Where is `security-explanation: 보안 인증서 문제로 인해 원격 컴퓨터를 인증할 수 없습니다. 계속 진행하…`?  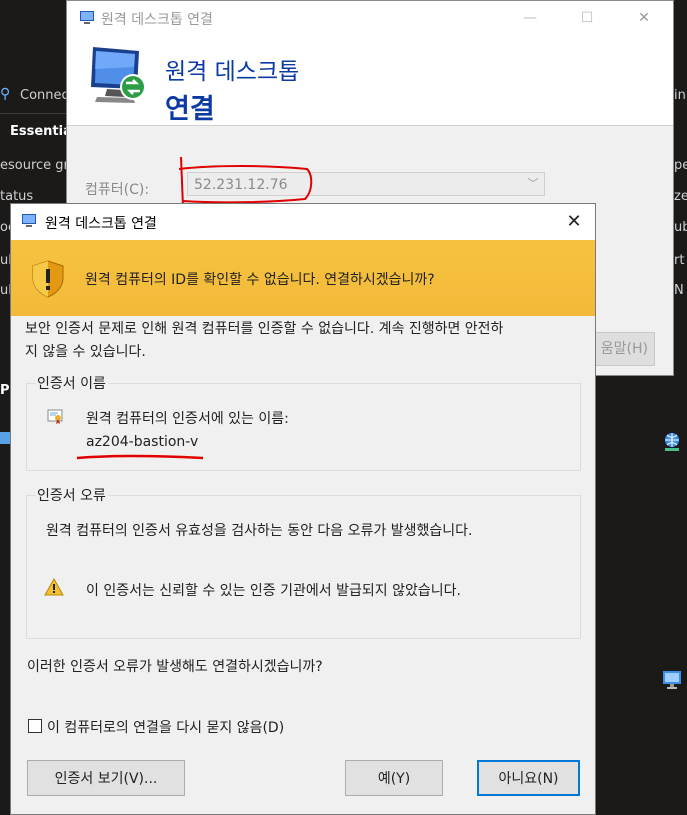 security-explanation: 보안 인증서 문제로 인해 원격 컴퓨터를 인증할 수 없습니다. 계속 진행하… is located at coordinates (305, 341).